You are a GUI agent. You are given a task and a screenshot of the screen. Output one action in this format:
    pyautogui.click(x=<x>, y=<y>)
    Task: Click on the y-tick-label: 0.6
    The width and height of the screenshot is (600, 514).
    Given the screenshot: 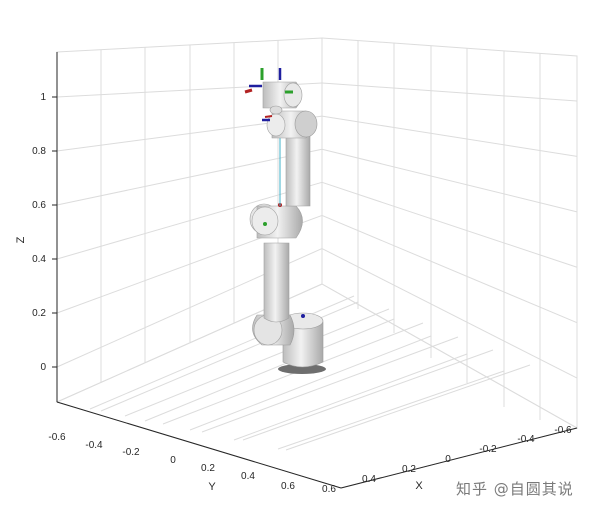 What is the action you would take?
    pyautogui.click(x=288, y=486)
    